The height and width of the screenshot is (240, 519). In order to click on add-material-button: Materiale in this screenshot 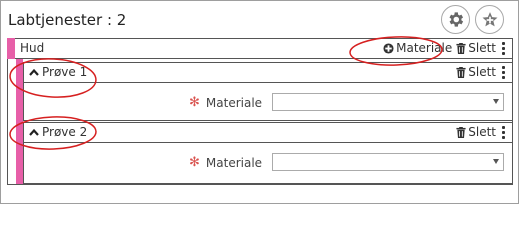, I will do `click(417, 48)`.